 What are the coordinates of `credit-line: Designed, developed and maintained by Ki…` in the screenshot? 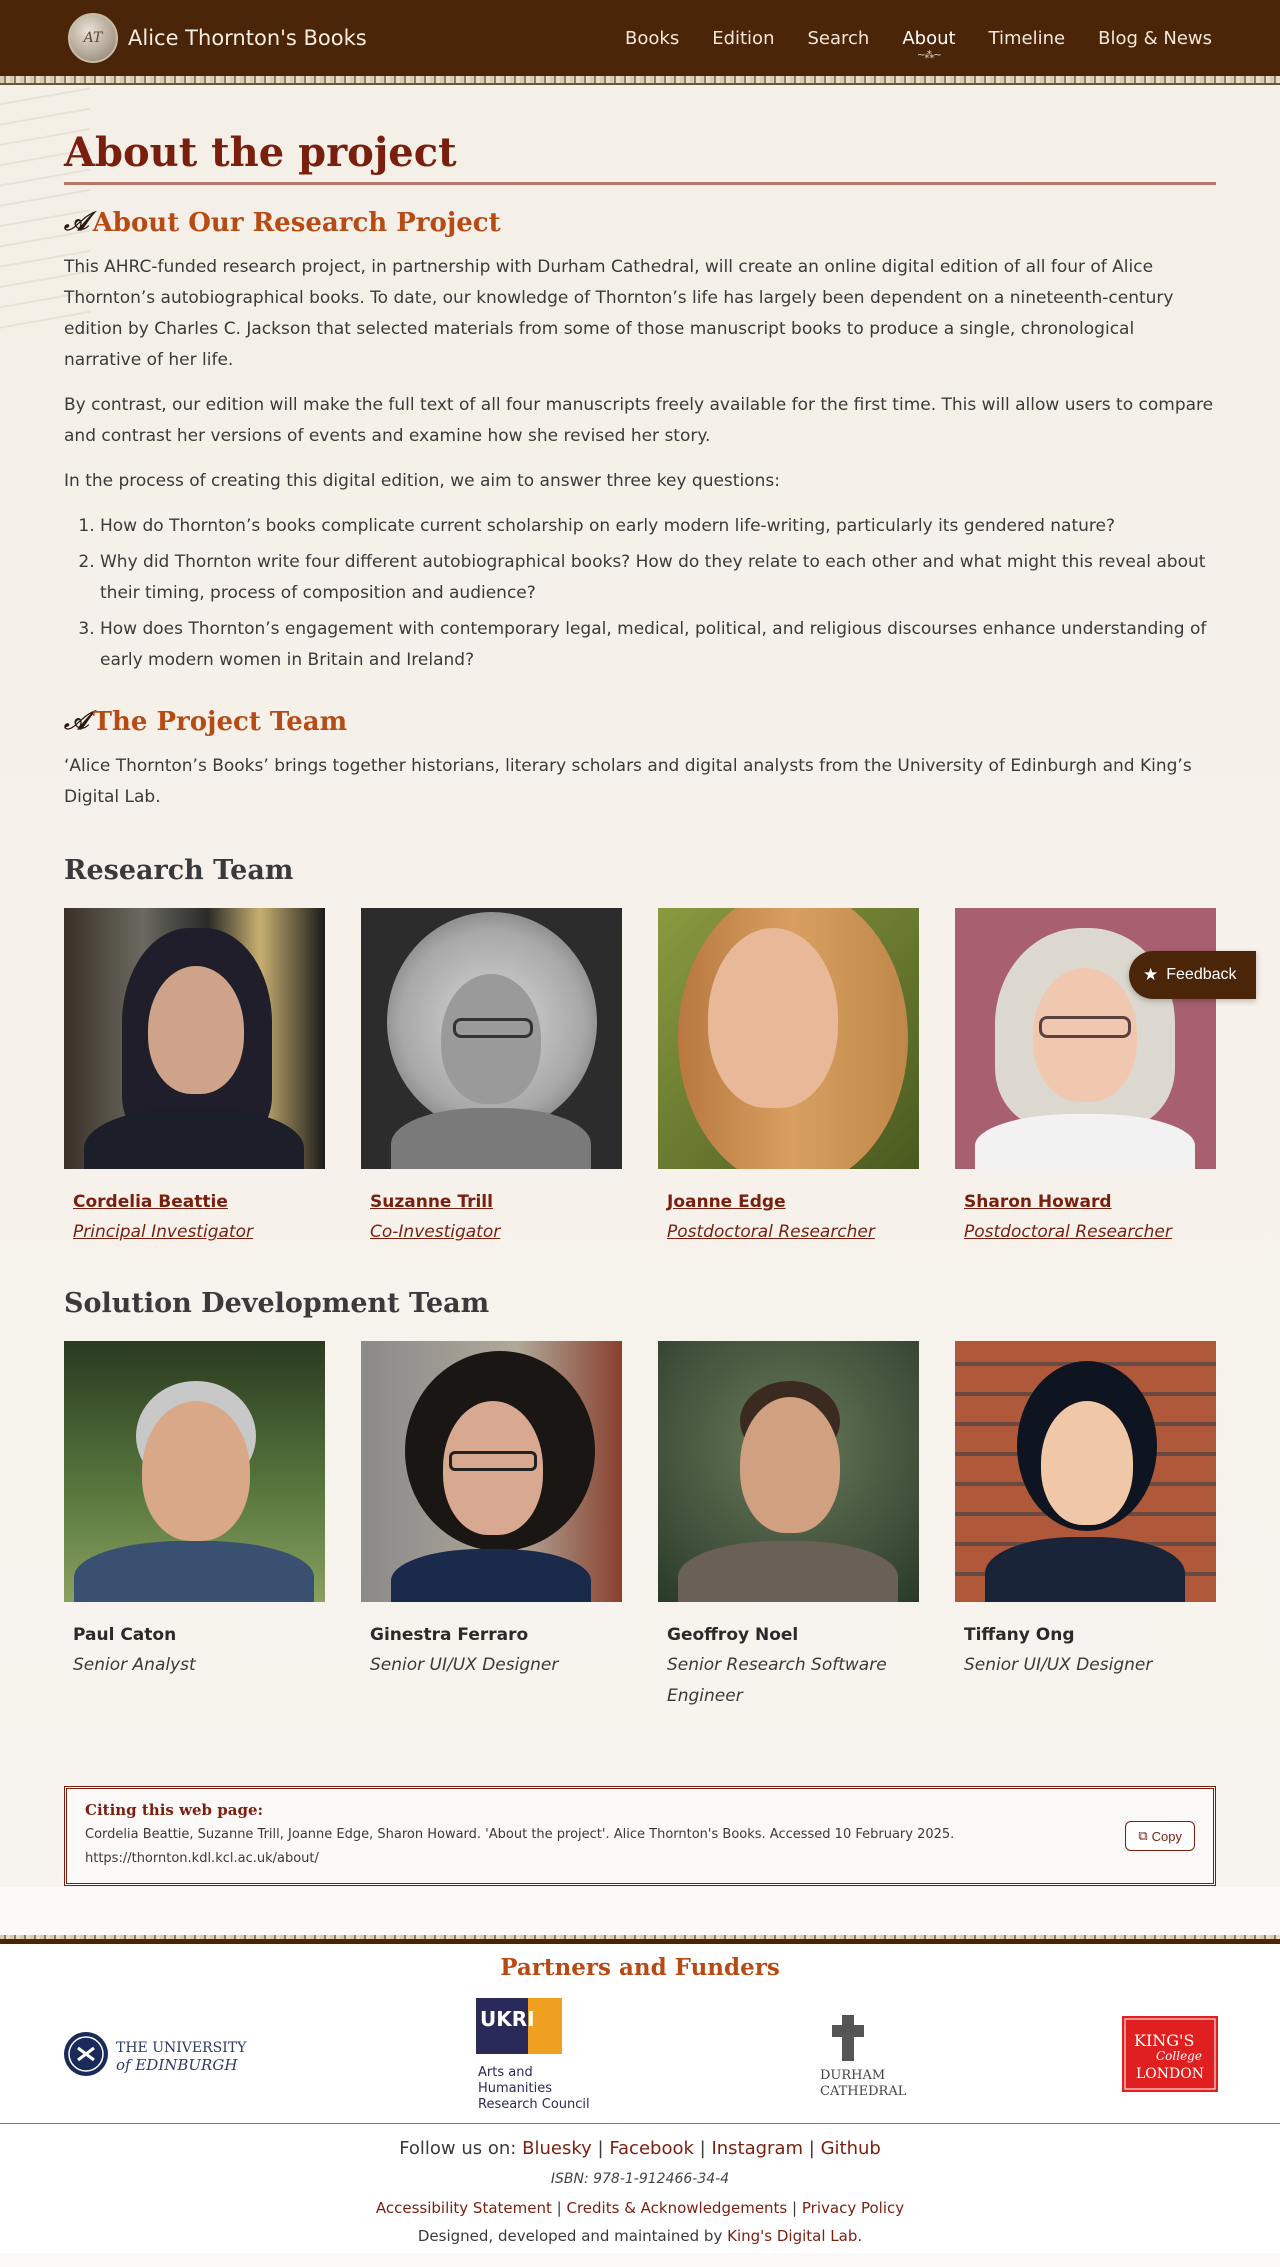 It's located at (640, 2236).